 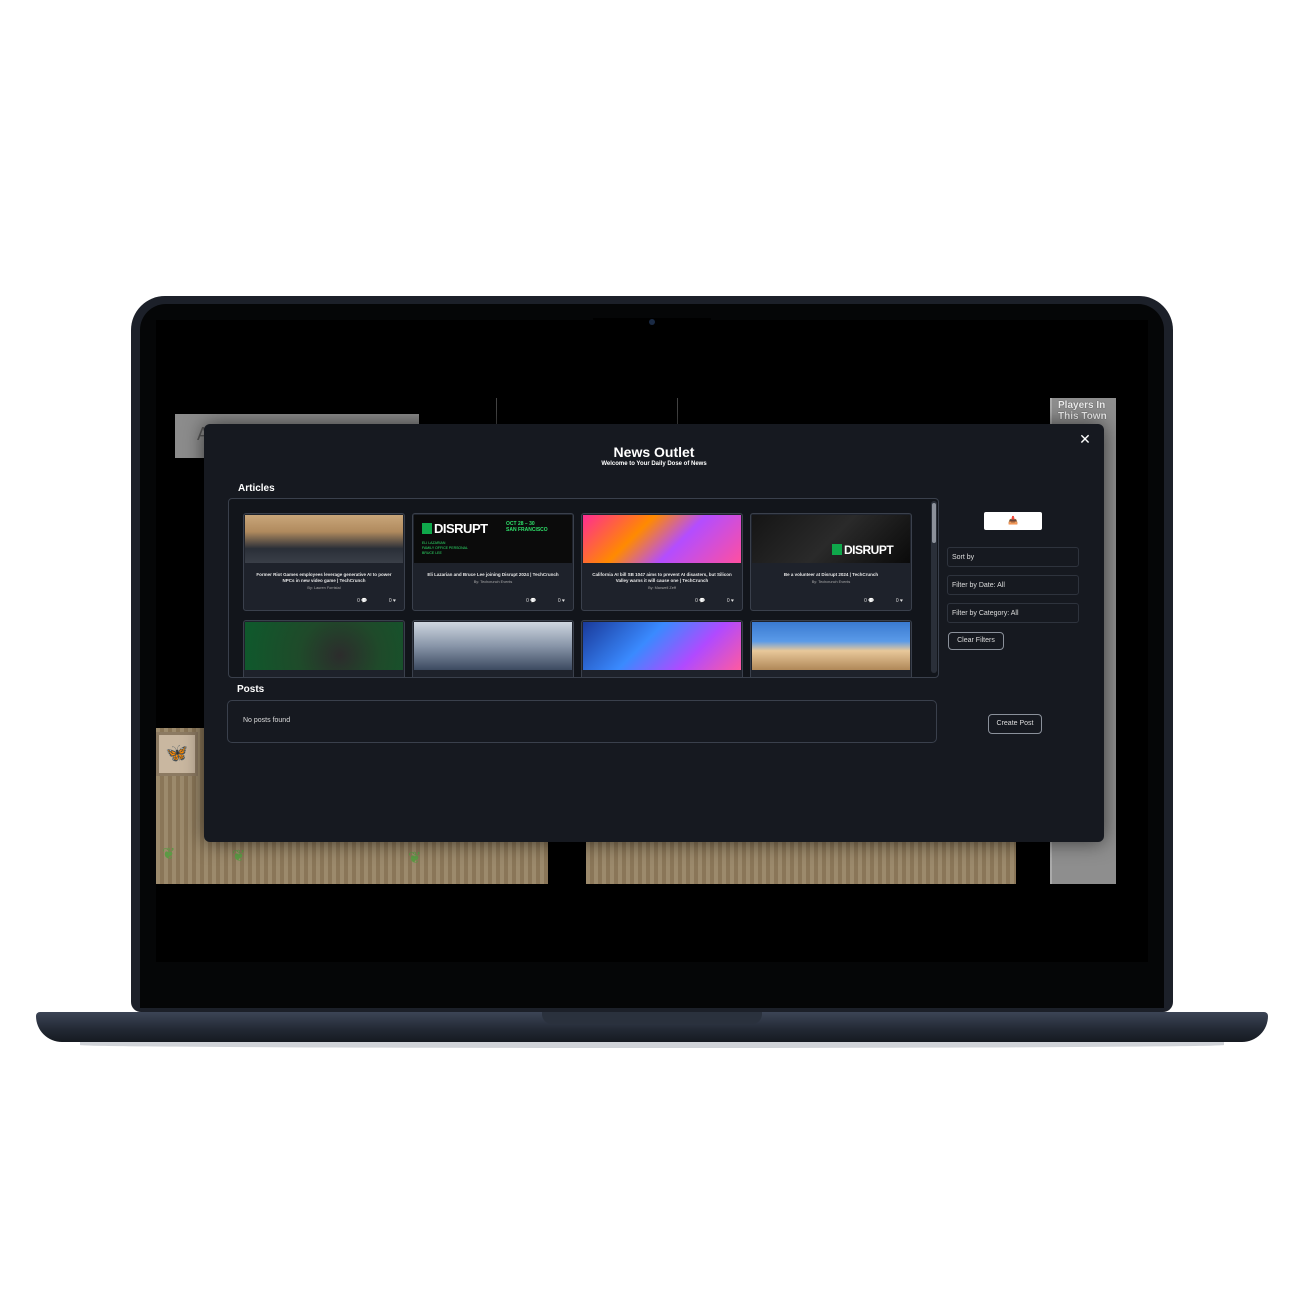 What do you see at coordinates (652, 1045) in the screenshot?
I see `laptop-shadow` at bounding box center [652, 1045].